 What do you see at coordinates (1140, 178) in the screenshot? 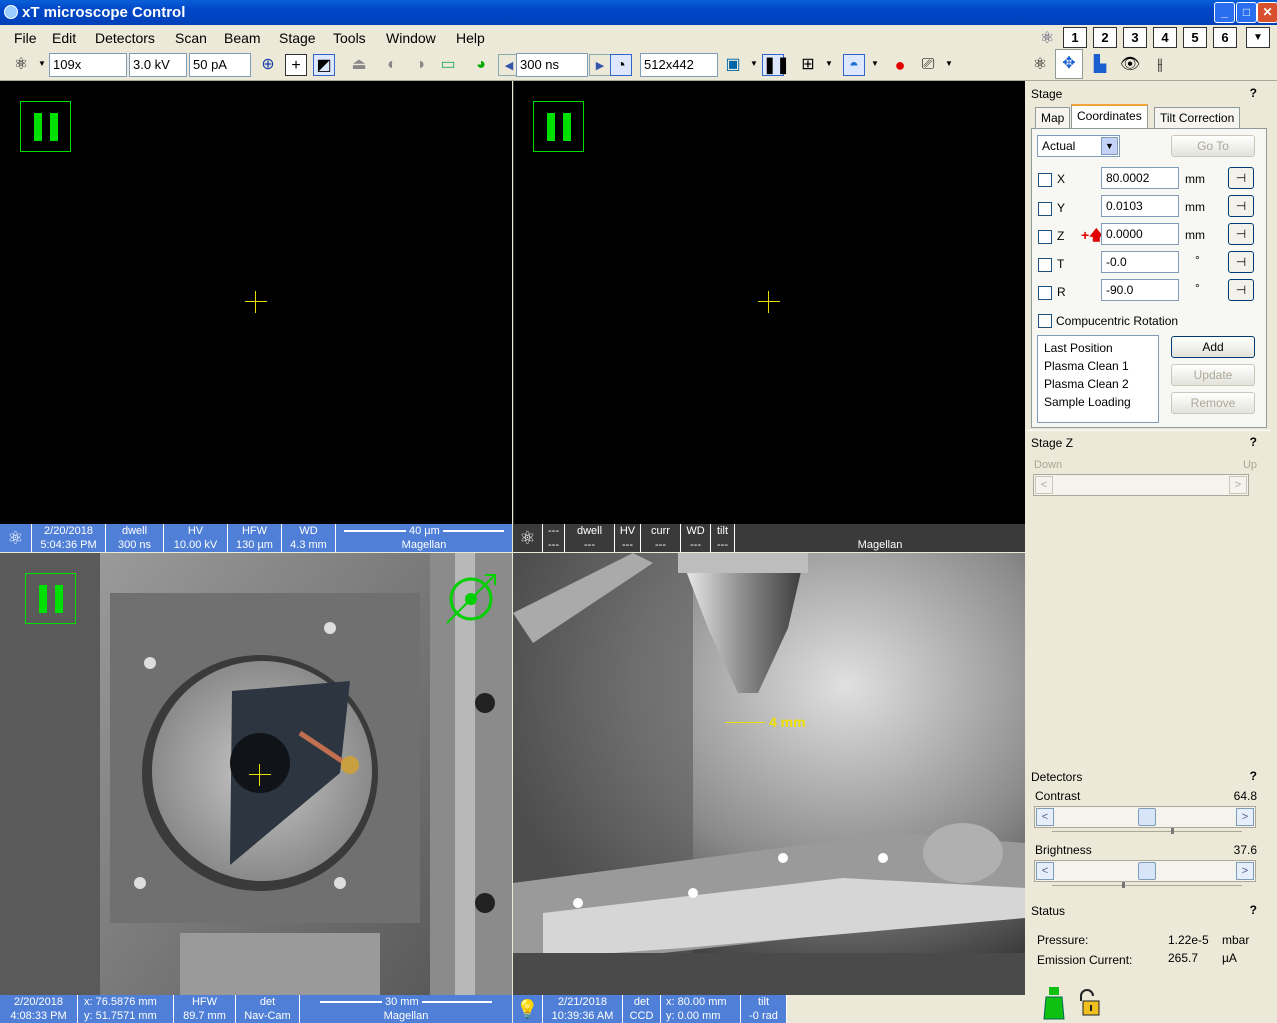
I see `x-input: 80.0002` at bounding box center [1140, 178].